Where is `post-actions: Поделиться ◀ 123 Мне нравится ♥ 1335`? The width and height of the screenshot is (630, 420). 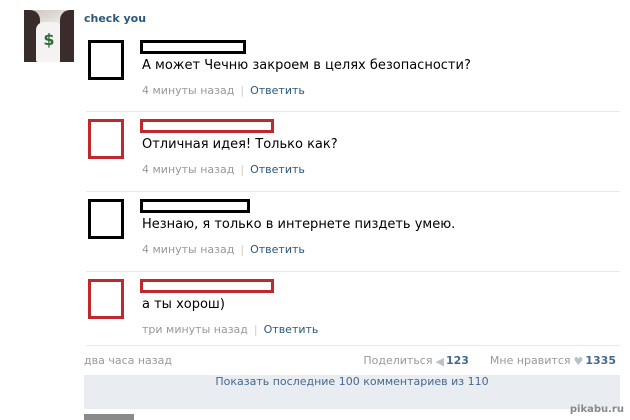
post-actions: Поделиться ◀ 123 Мне нравится ♥ 1335 is located at coordinates (489, 361).